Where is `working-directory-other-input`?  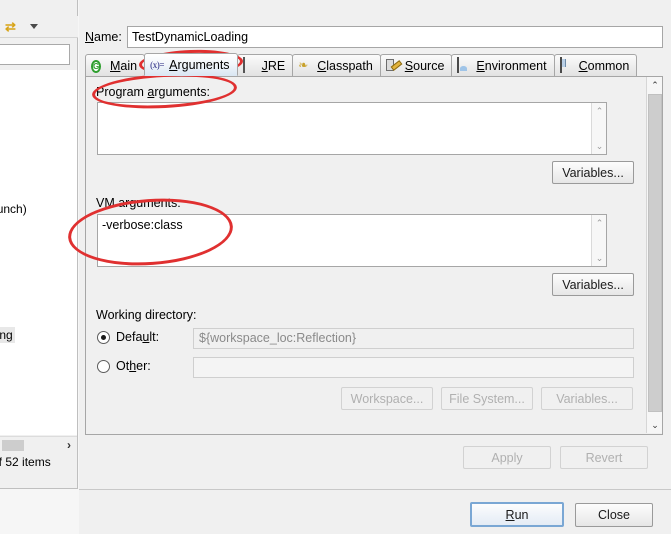 working-directory-other-input is located at coordinates (413, 367).